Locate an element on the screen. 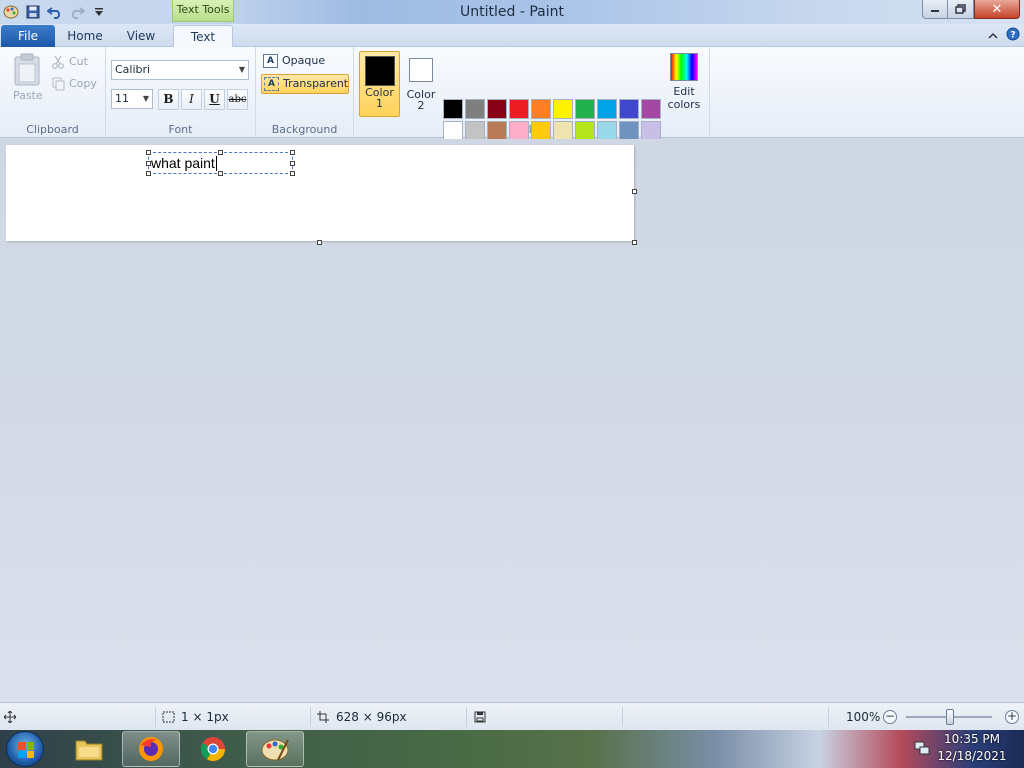 The height and width of the screenshot is (768, 1024). edit-colors-button: Edit colors is located at coordinates (684, 81).